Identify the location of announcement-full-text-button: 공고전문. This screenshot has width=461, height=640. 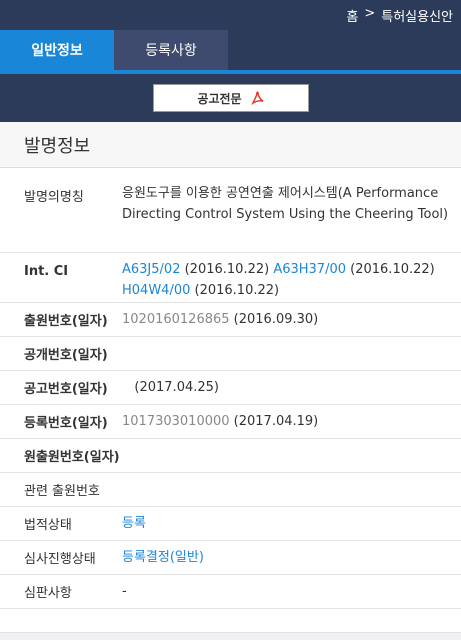
(230, 98).